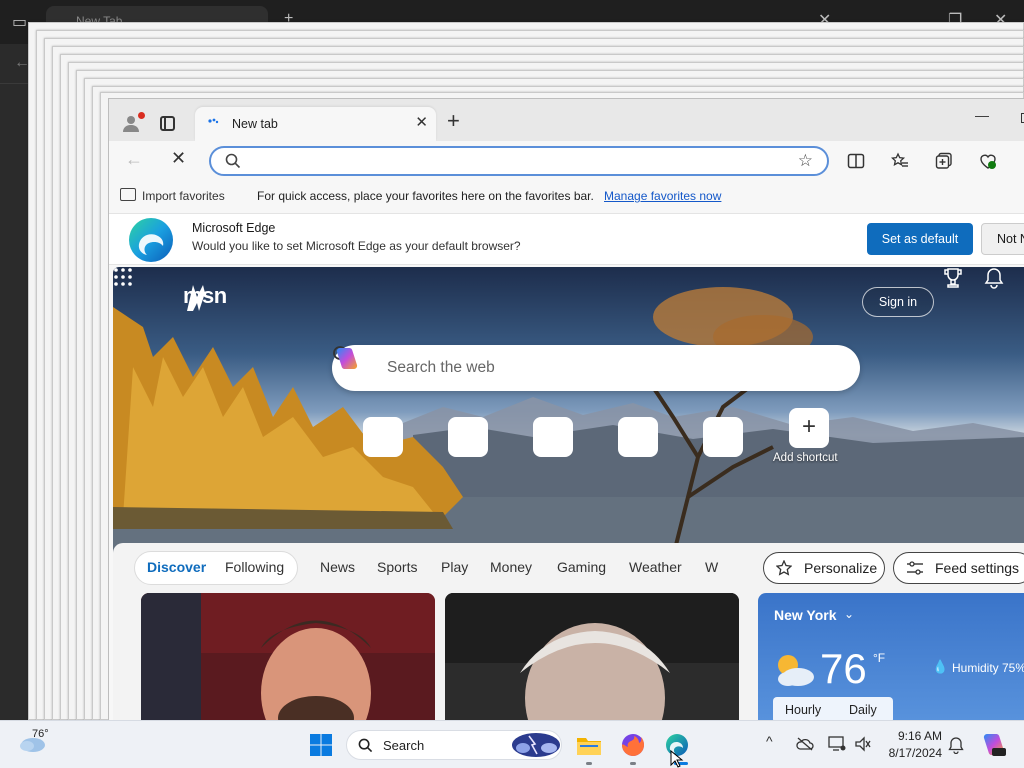  I want to click on tab-discover: Discover, so click(176, 567).